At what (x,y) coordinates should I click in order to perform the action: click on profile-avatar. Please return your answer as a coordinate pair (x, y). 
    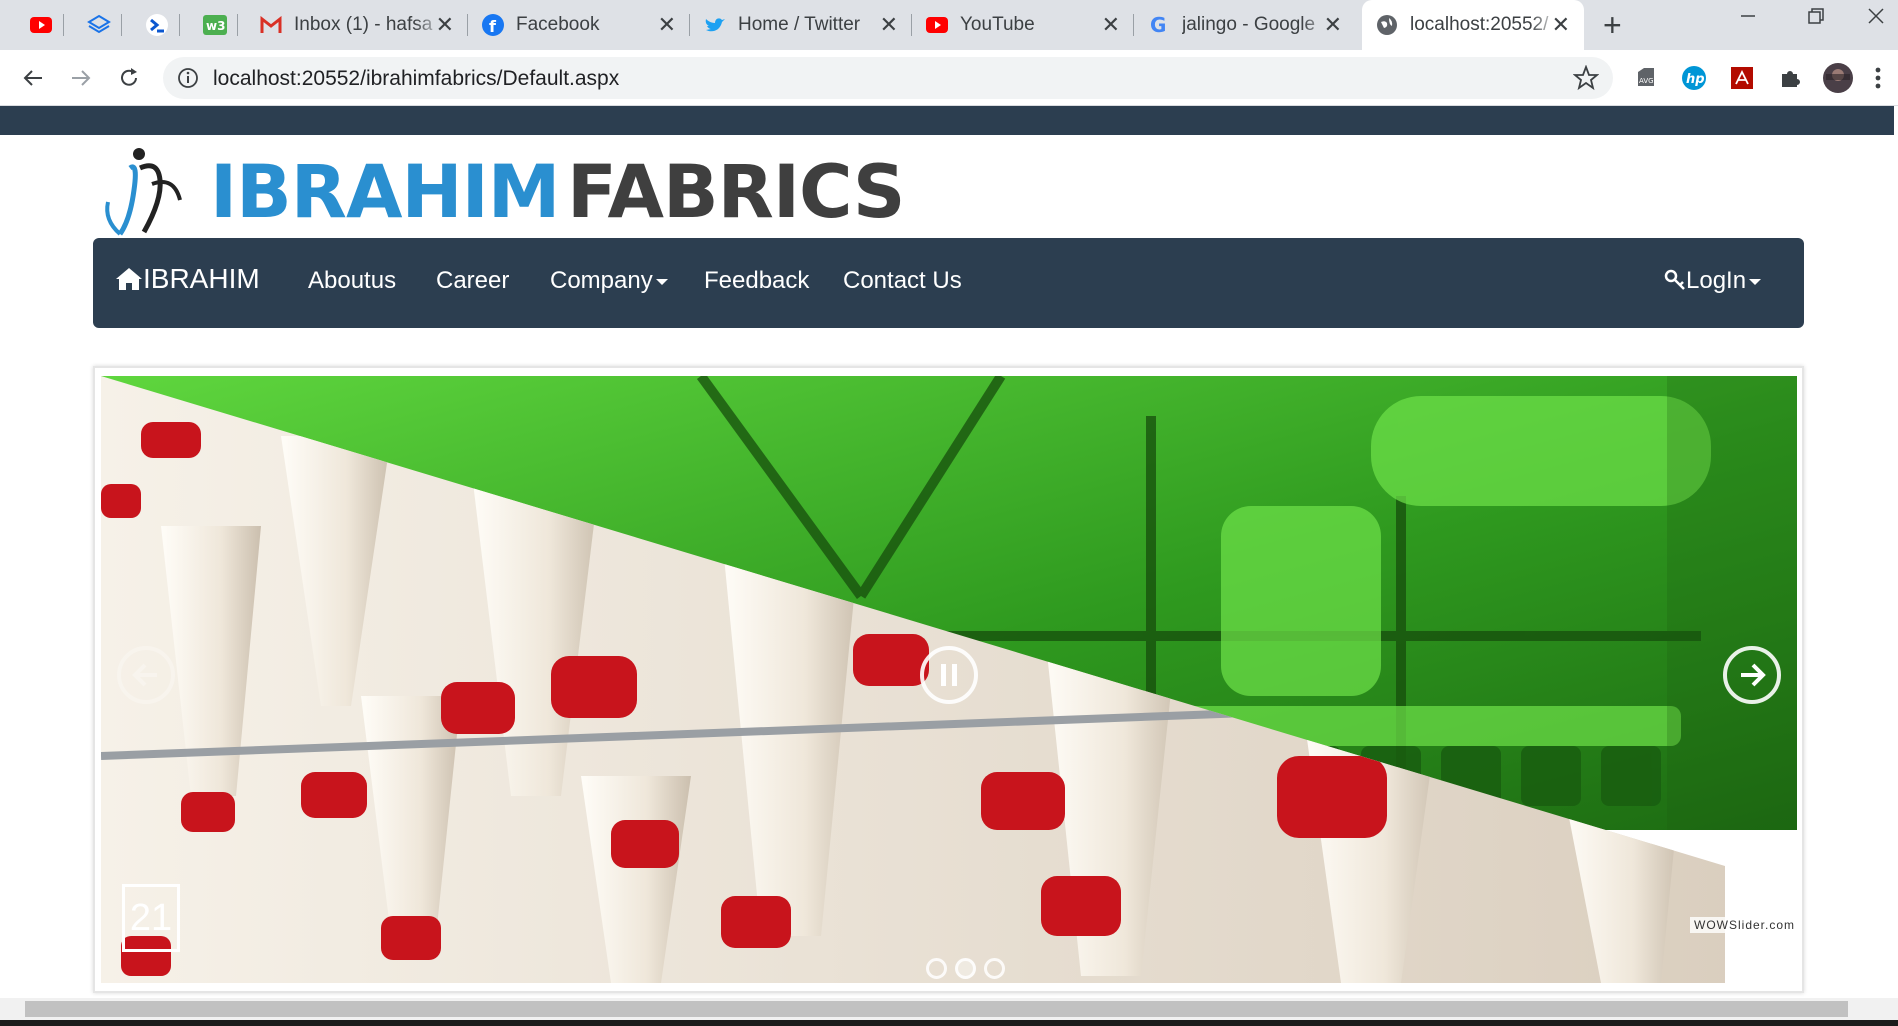
    Looking at the image, I should click on (1838, 78).